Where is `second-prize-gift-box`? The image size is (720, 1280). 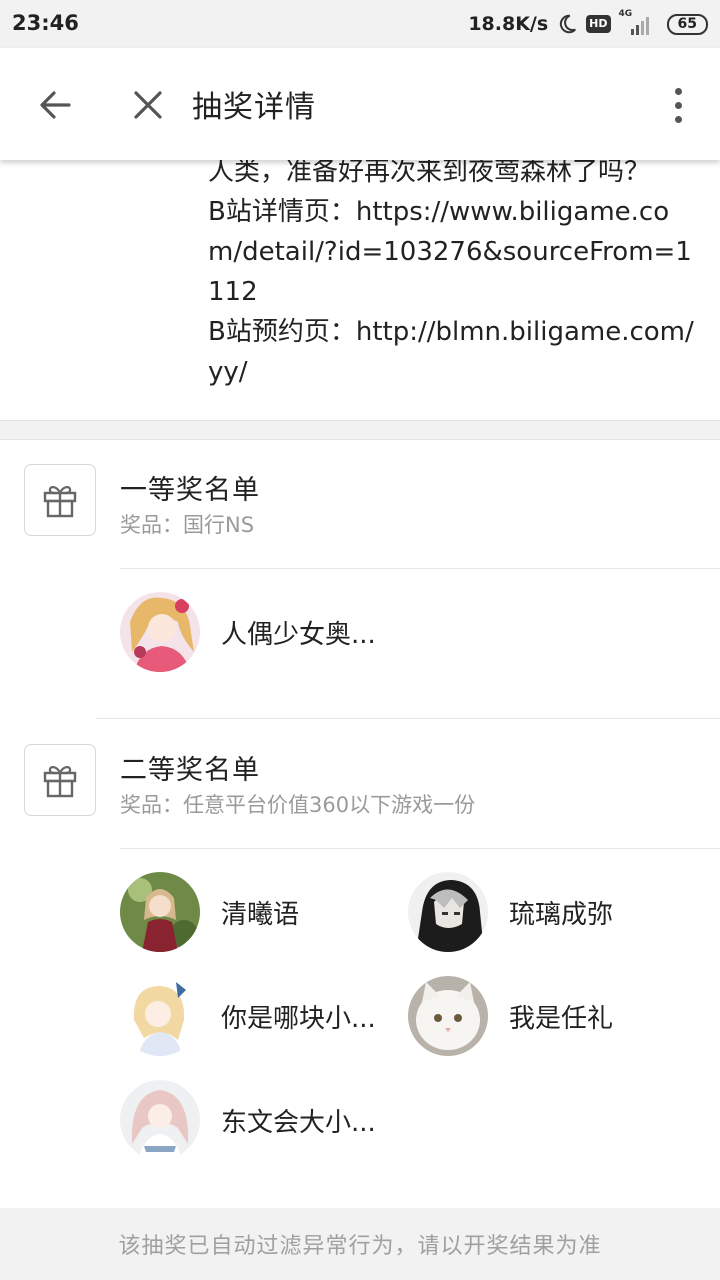
second-prize-gift-box is located at coordinates (60, 780).